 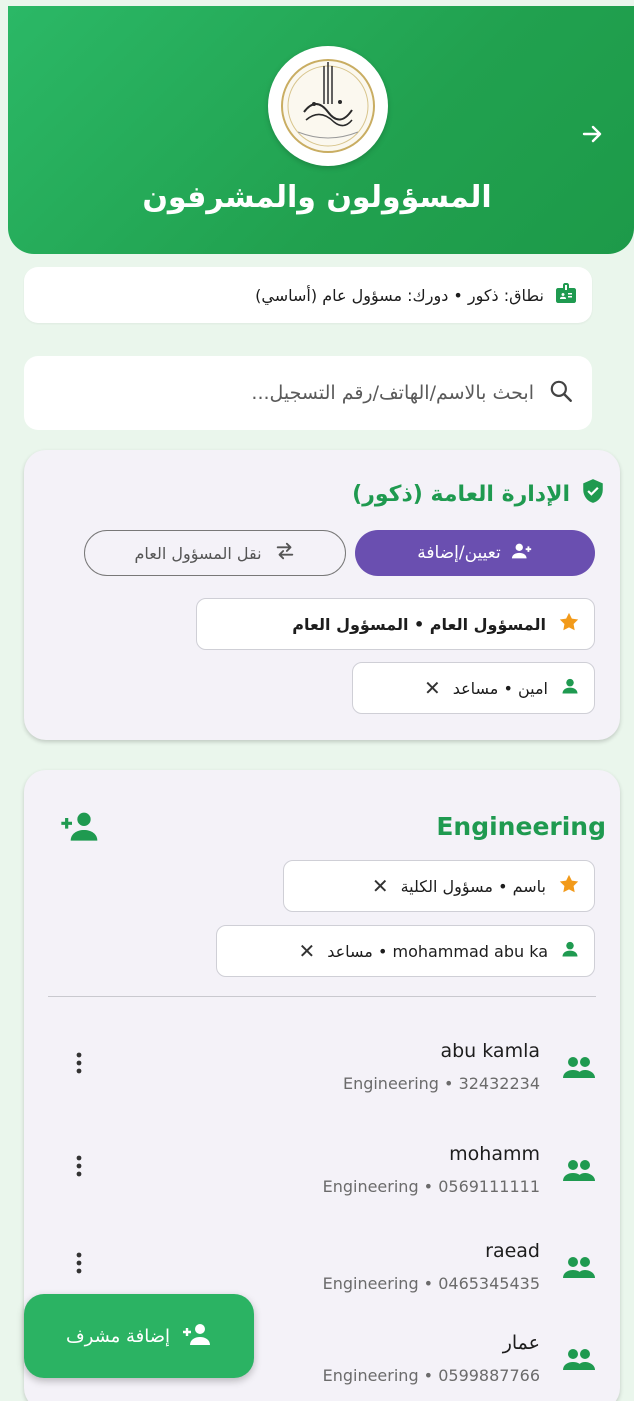 I want to click on search-icon, so click(x=561, y=393).